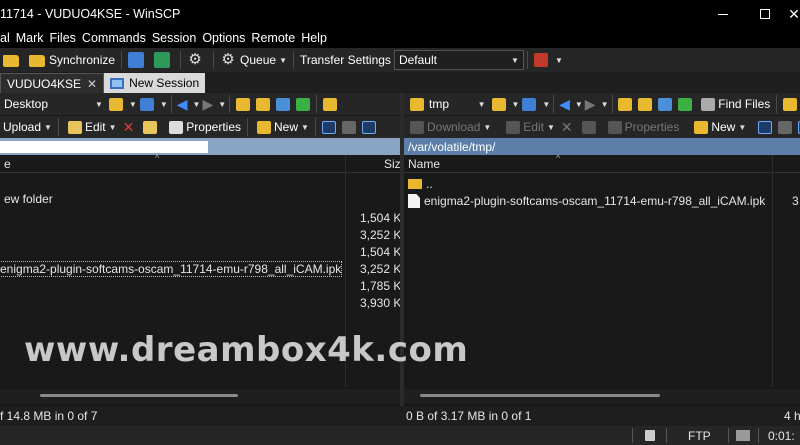 The height and width of the screenshot is (445, 800). I want to click on transfer-options-button: ▼, so click(548, 60).